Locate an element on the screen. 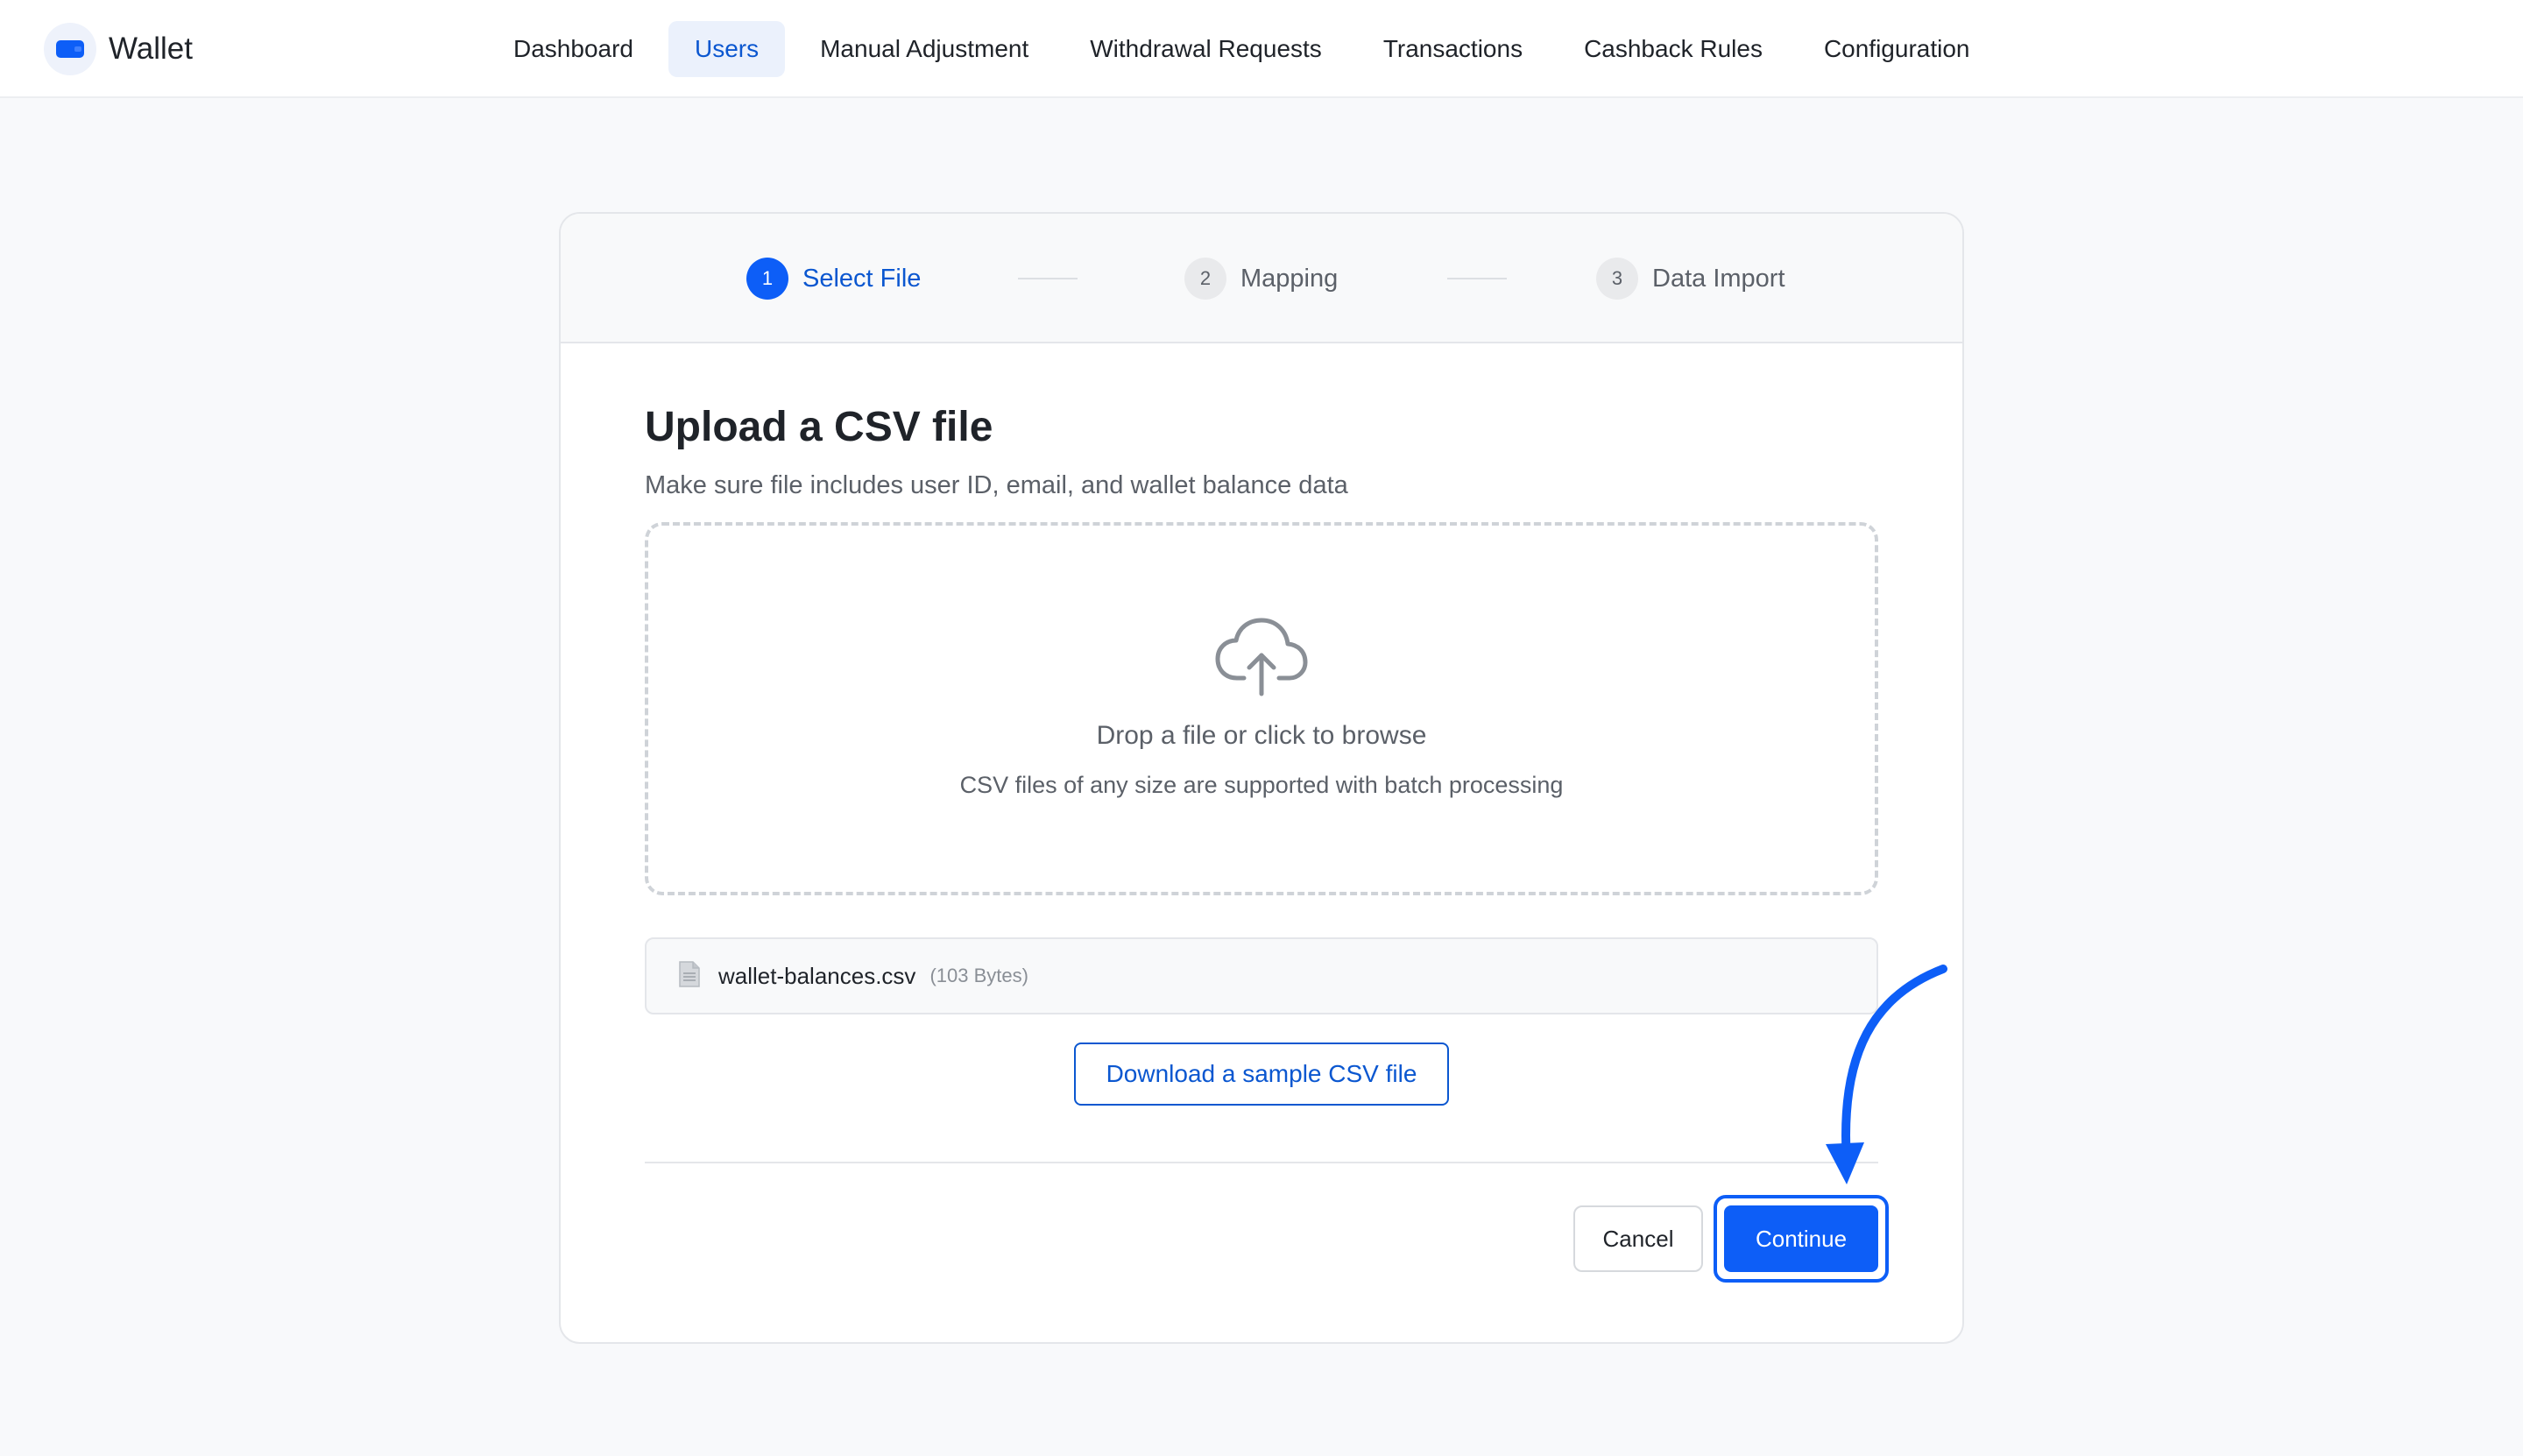 This screenshot has width=2523, height=1456. page-title: Upload a CSV file is located at coordinates (819, 427).